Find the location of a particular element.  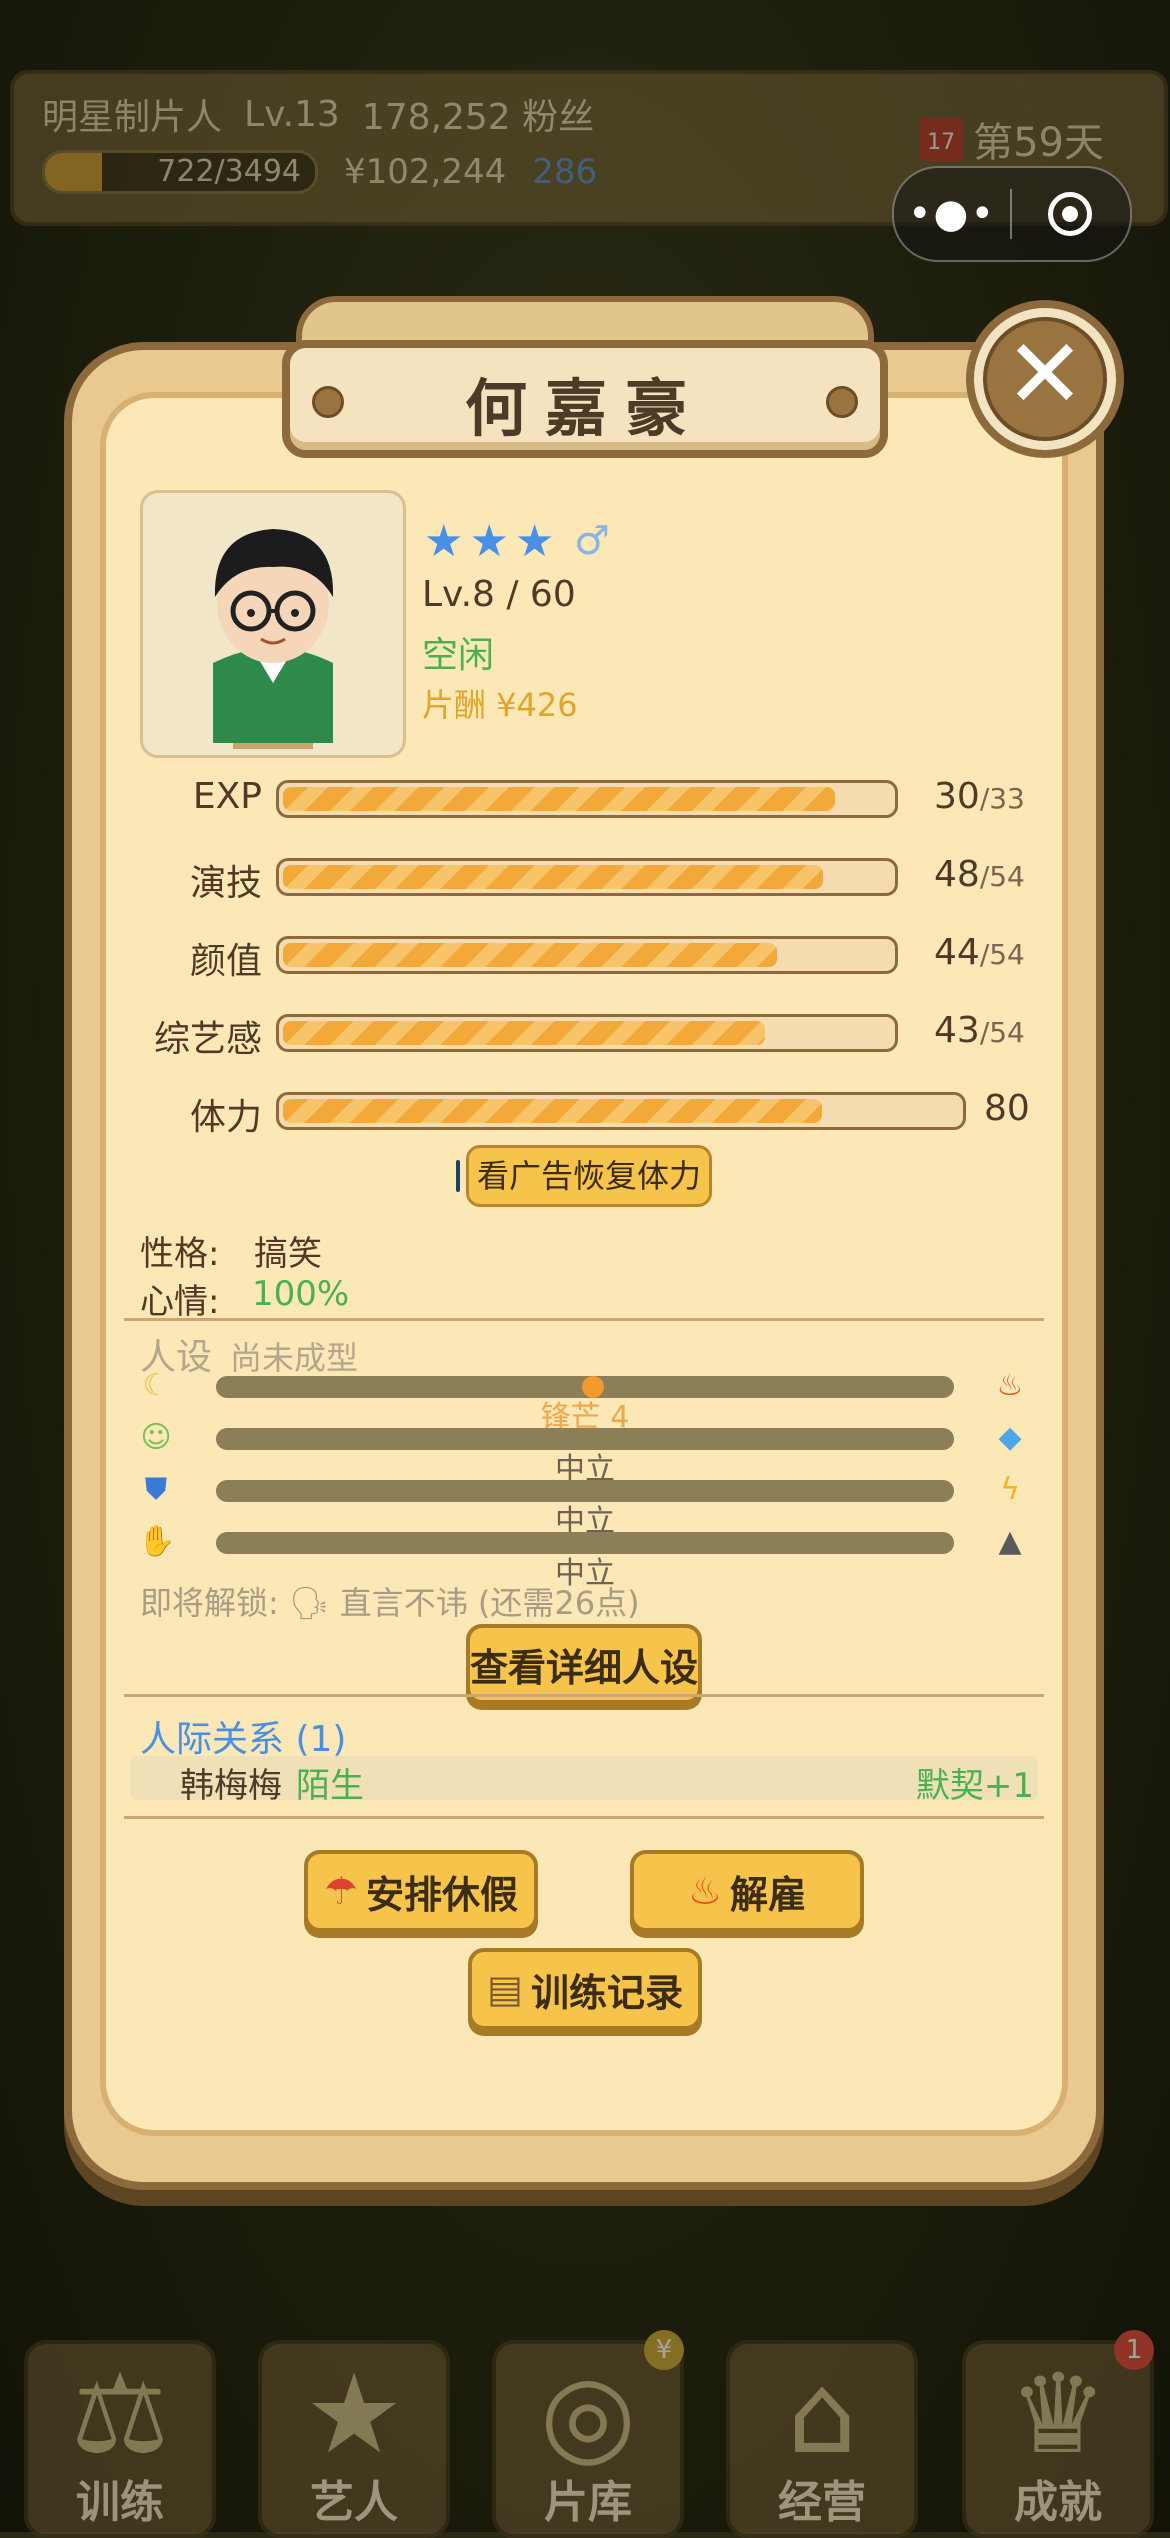

clipboard-icon: ▤ is located at coordinates (505, 1989).